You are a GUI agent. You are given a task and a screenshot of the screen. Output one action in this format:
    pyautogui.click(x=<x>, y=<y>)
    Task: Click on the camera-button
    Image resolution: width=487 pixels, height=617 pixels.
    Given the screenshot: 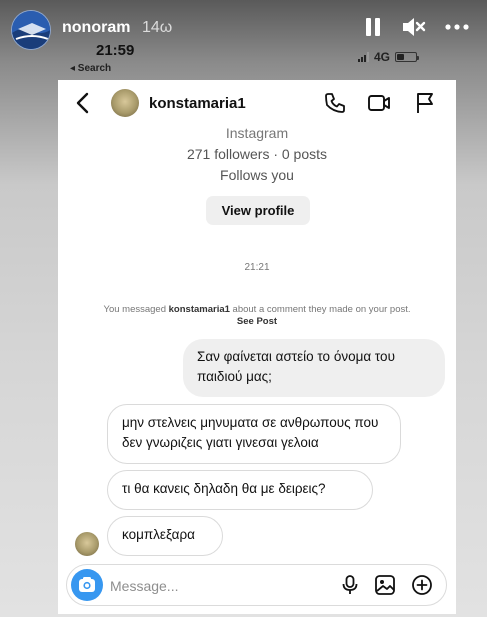 What is the action you would take?
    pyautogui.click(x=87, y=585)
    